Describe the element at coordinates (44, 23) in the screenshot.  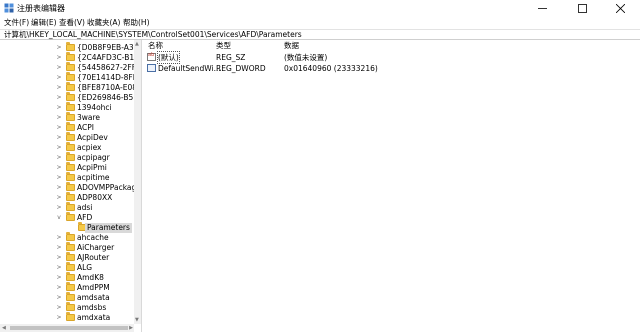
I see `menu-edit: 编辑(E)` at that location.